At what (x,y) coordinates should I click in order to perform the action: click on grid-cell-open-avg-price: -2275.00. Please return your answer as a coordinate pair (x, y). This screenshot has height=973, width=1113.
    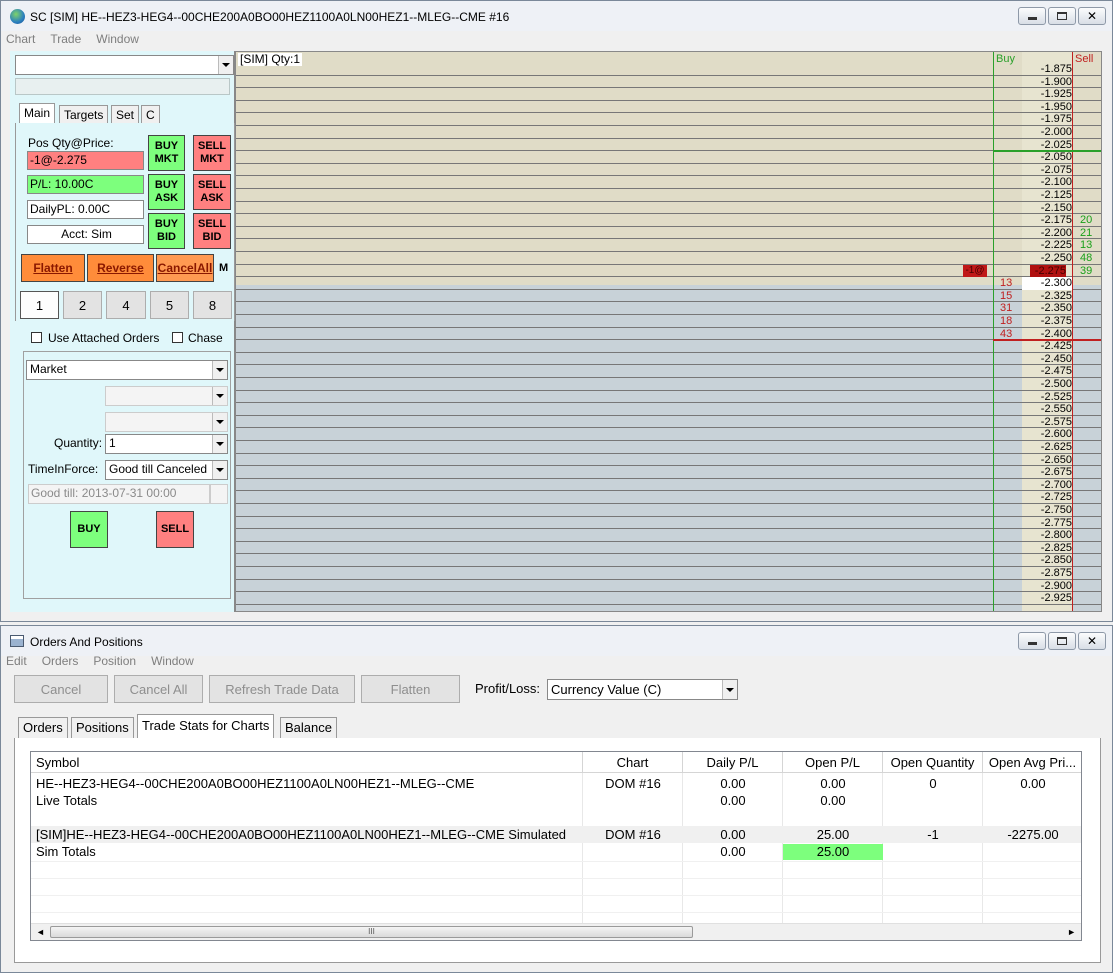
    Looking at the image, I should click on (1032, 835).